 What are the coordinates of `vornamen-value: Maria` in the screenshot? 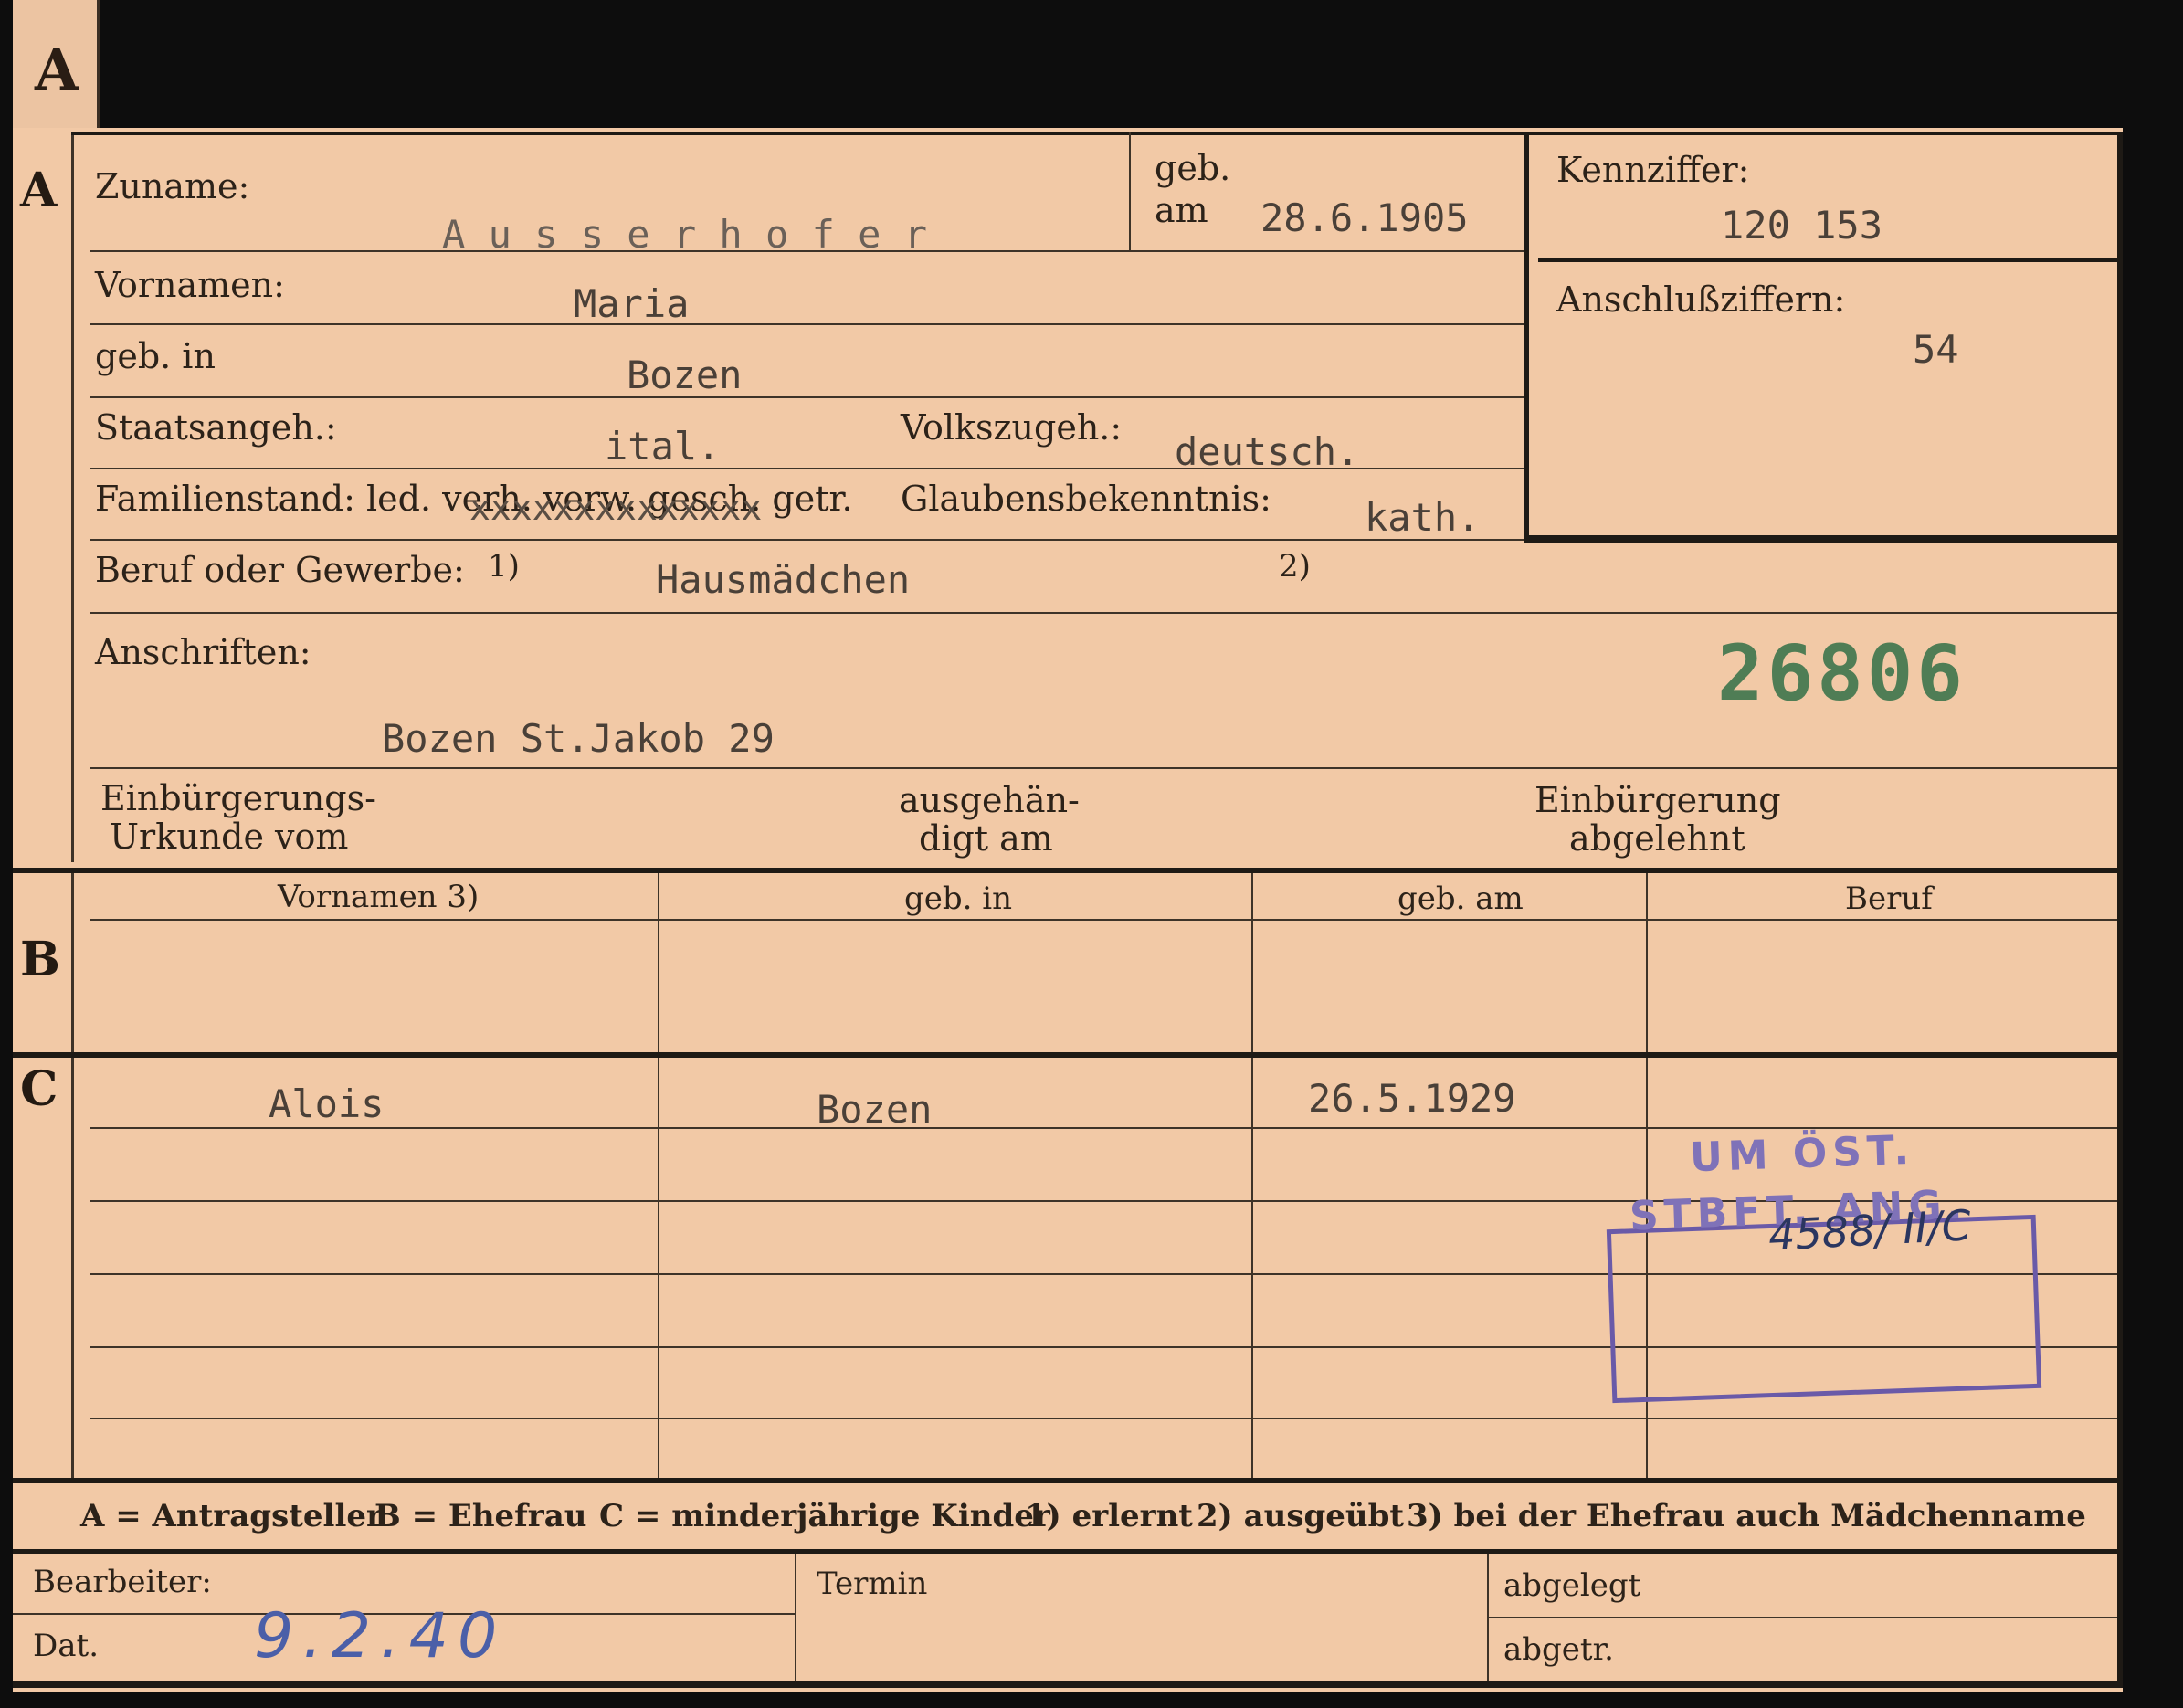 It's located at (632, 303).